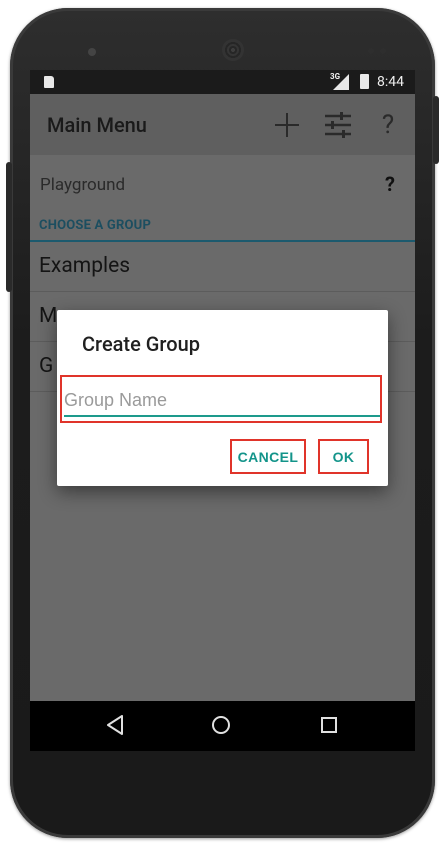 This screenshot has width=448, height=848. Describe the element at coordinates (371, 51) in the screenshot. I see `proximity-sensor` at that location.